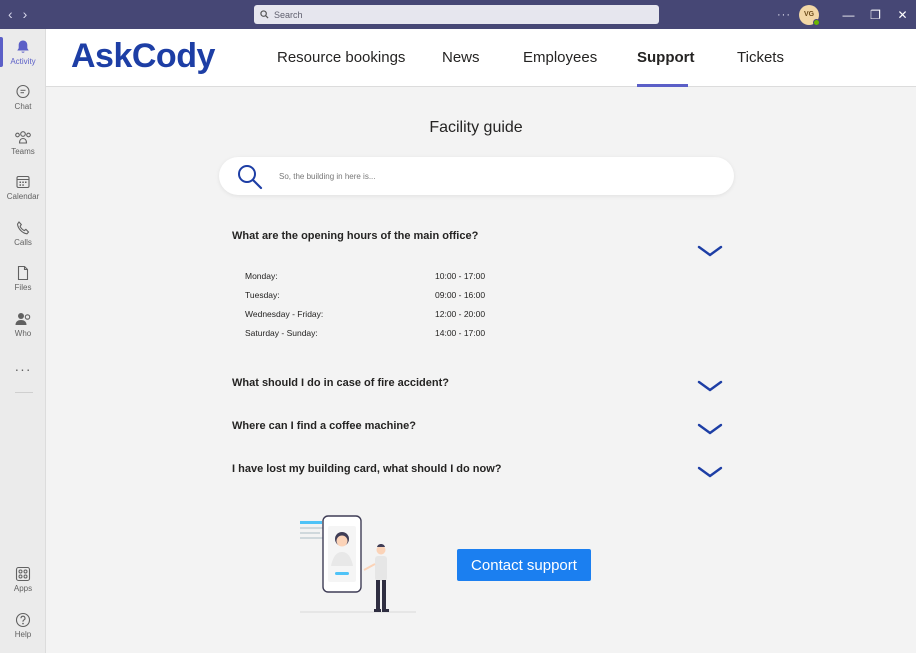  What do you see at coordinates (358, 564) in the screenshot?
I see `support-illustration` at bounding box center [358, 564].